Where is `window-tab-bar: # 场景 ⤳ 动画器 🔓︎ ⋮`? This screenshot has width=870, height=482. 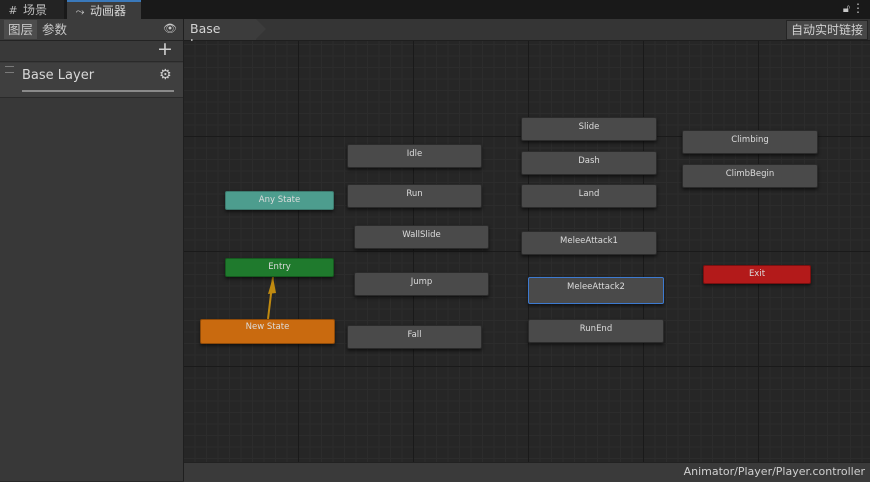
window-tab-bar: # 场景 ⤳ 动画器 🔓︎ ⋮ is located at coordinates (435, 9).